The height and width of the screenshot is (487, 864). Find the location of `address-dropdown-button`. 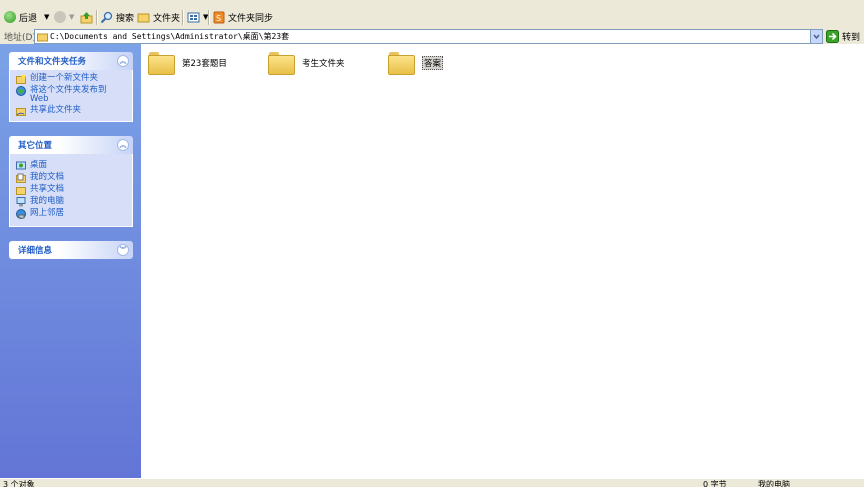

address-dropdown-button is located at coordinates (816, 36).